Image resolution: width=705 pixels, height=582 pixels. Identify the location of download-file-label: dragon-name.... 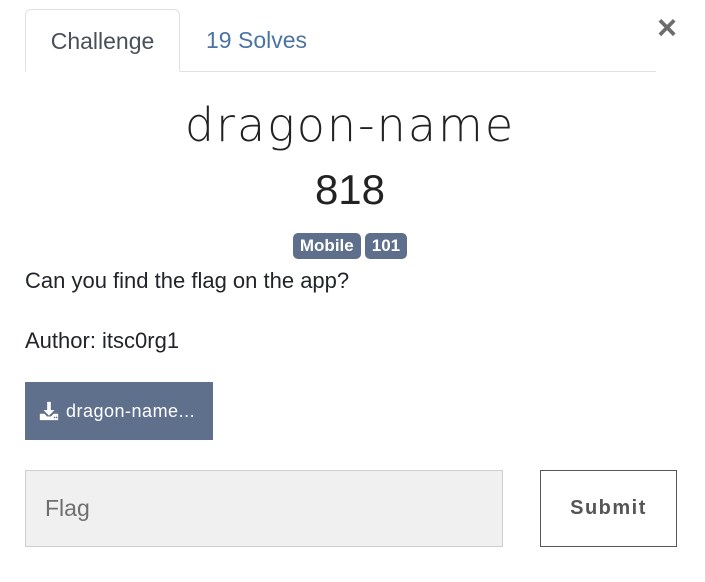
(131, 410).